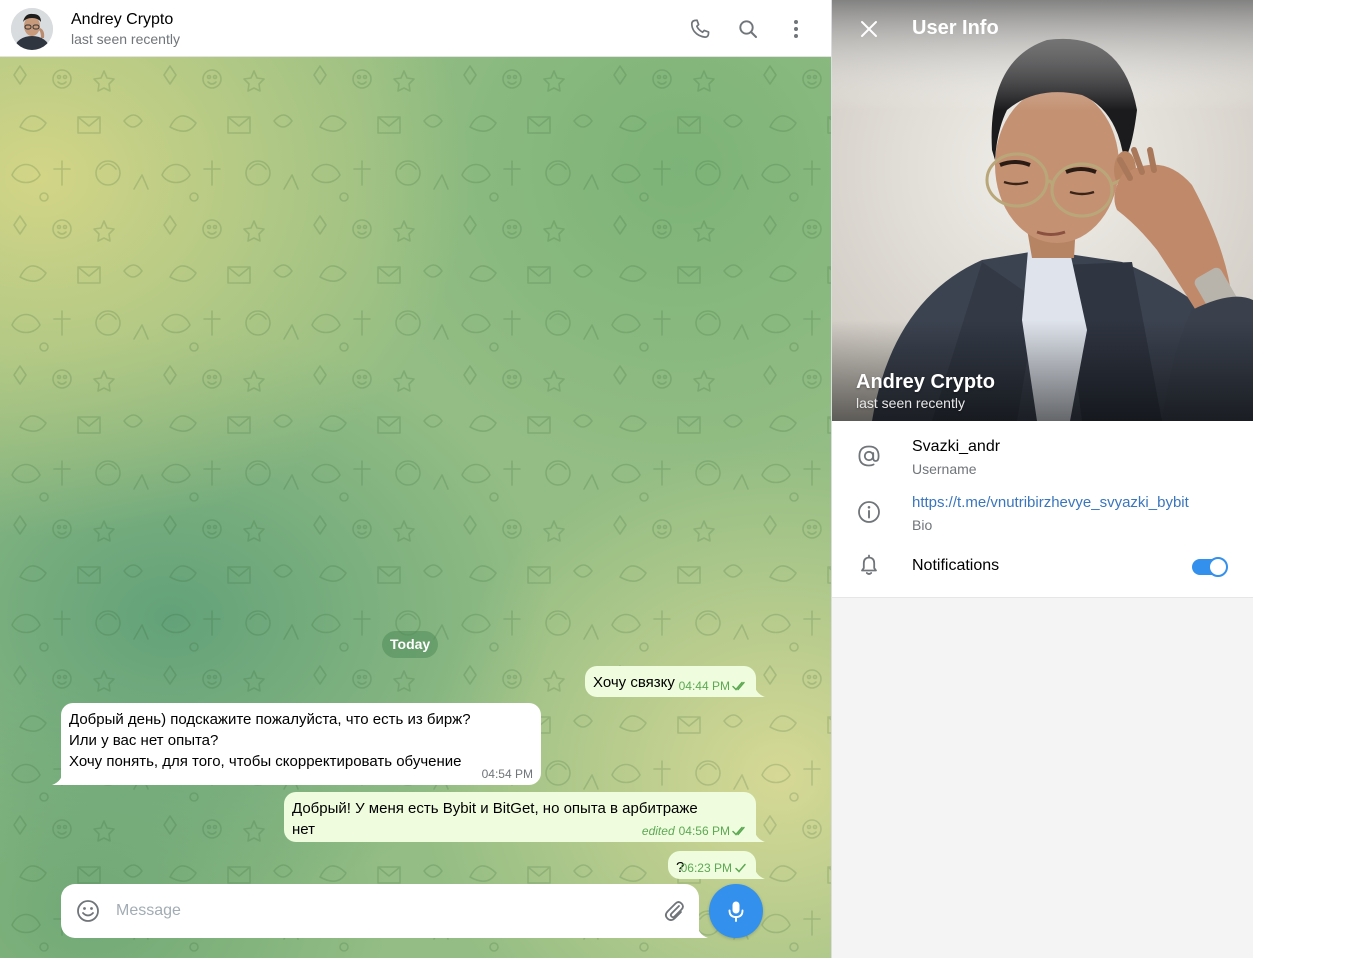 The width and height of the screenshot is (1360, 958). I want to click on paperclip-icon, so click(674, 911).